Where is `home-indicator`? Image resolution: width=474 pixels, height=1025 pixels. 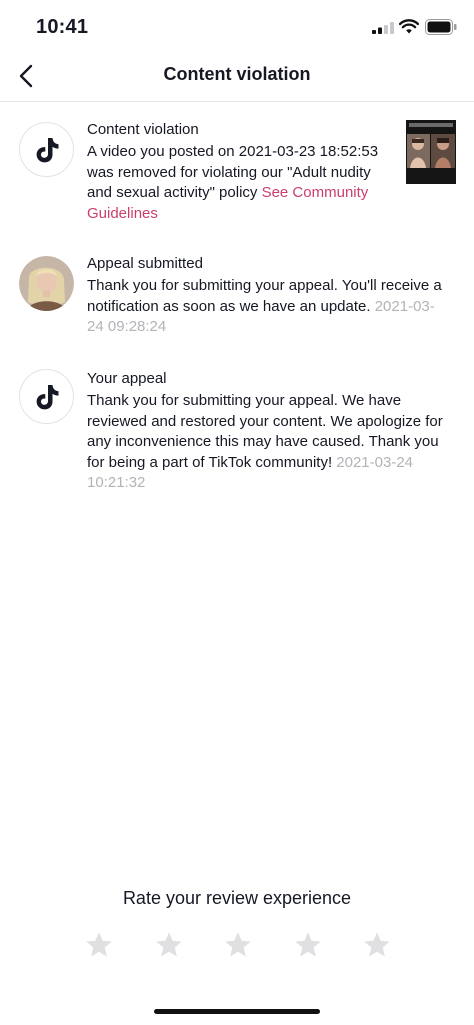
home-indicator is located at coordinates (237, 1011).